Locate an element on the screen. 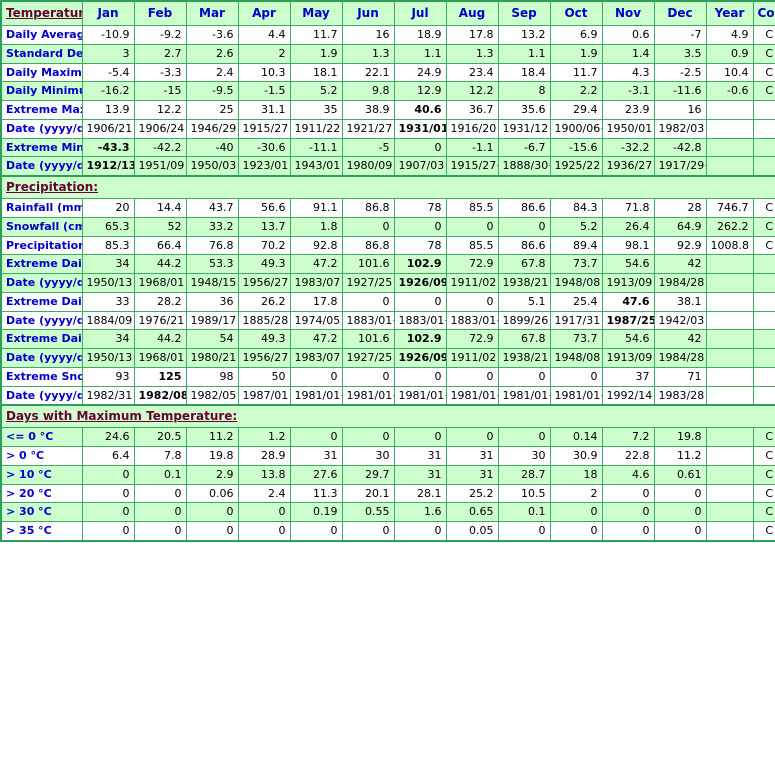 The width and height of the screenshot is (775, 780). cell-daily-average-c-feb: -9.2 is located at coordinates (160, 35).